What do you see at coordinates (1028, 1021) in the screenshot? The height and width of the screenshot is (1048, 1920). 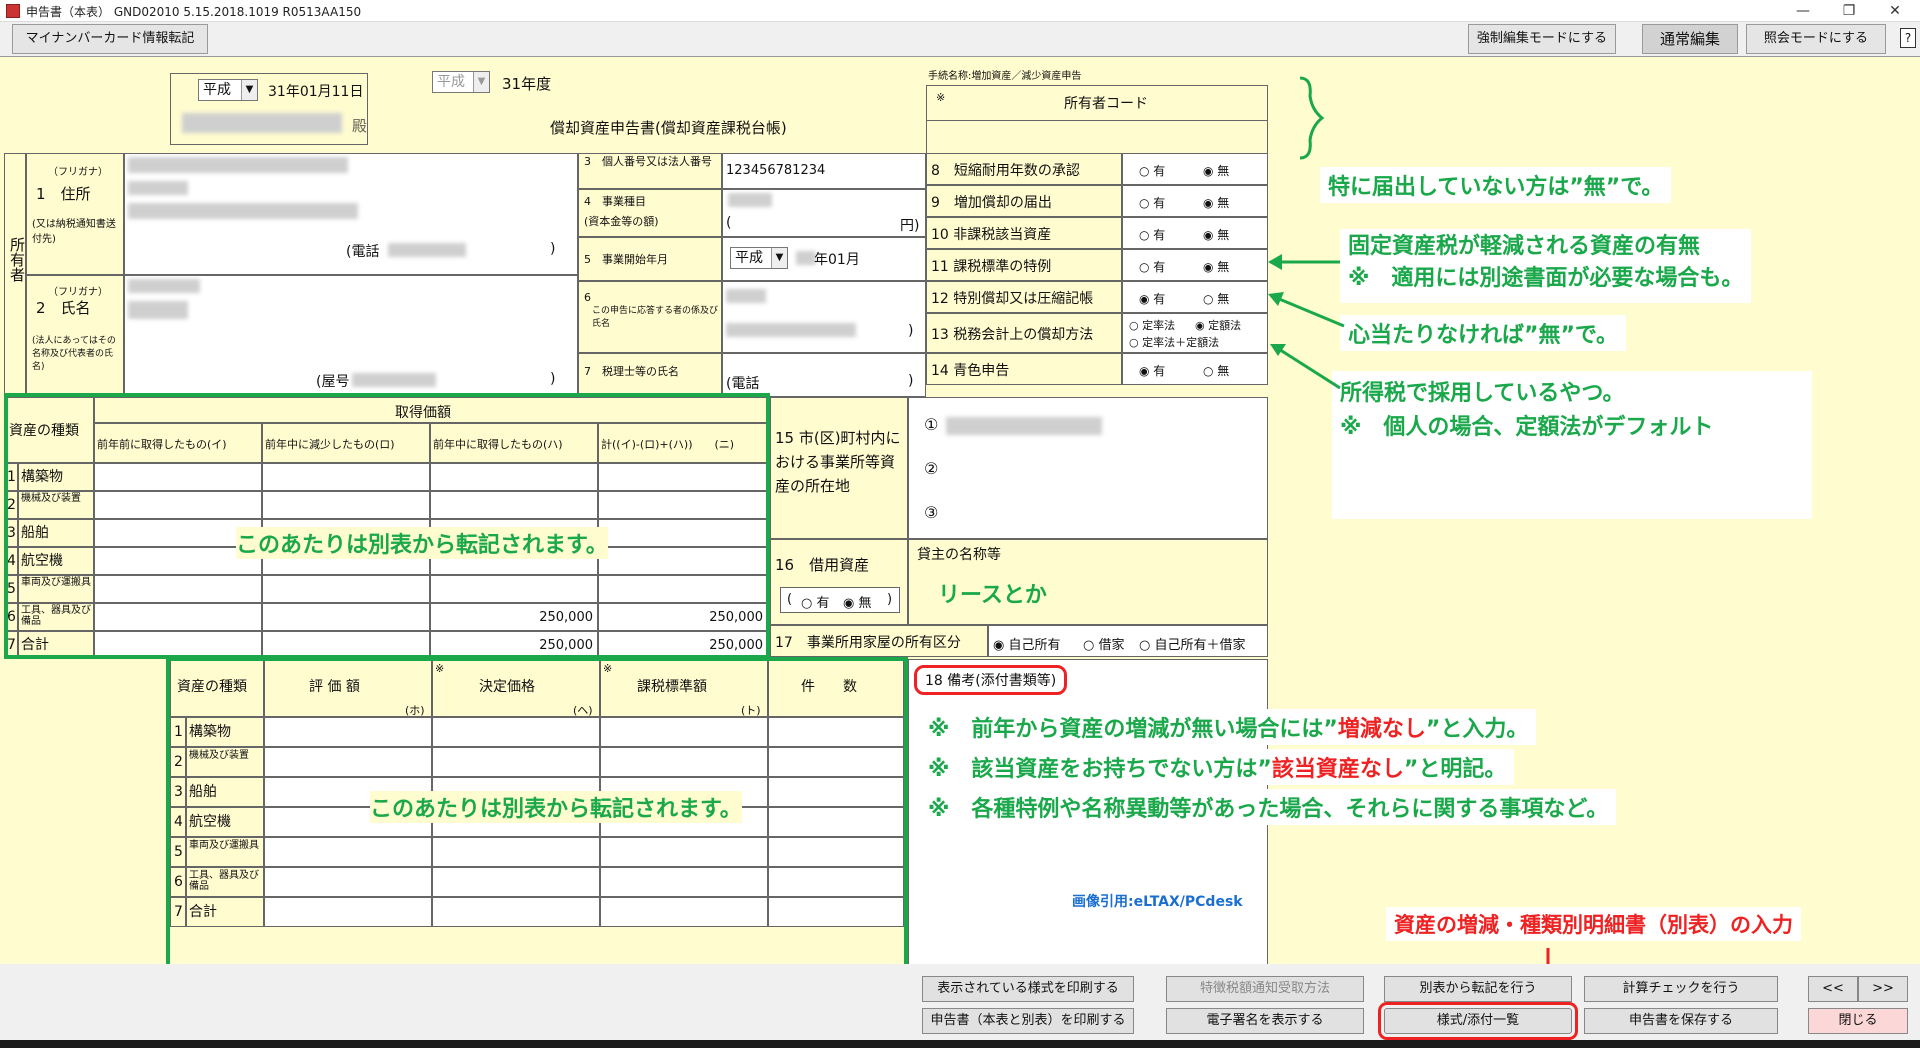 I see `print-all-button: 申告書（本表と別表）を印刷する` at bounding box center [1028, 1021].